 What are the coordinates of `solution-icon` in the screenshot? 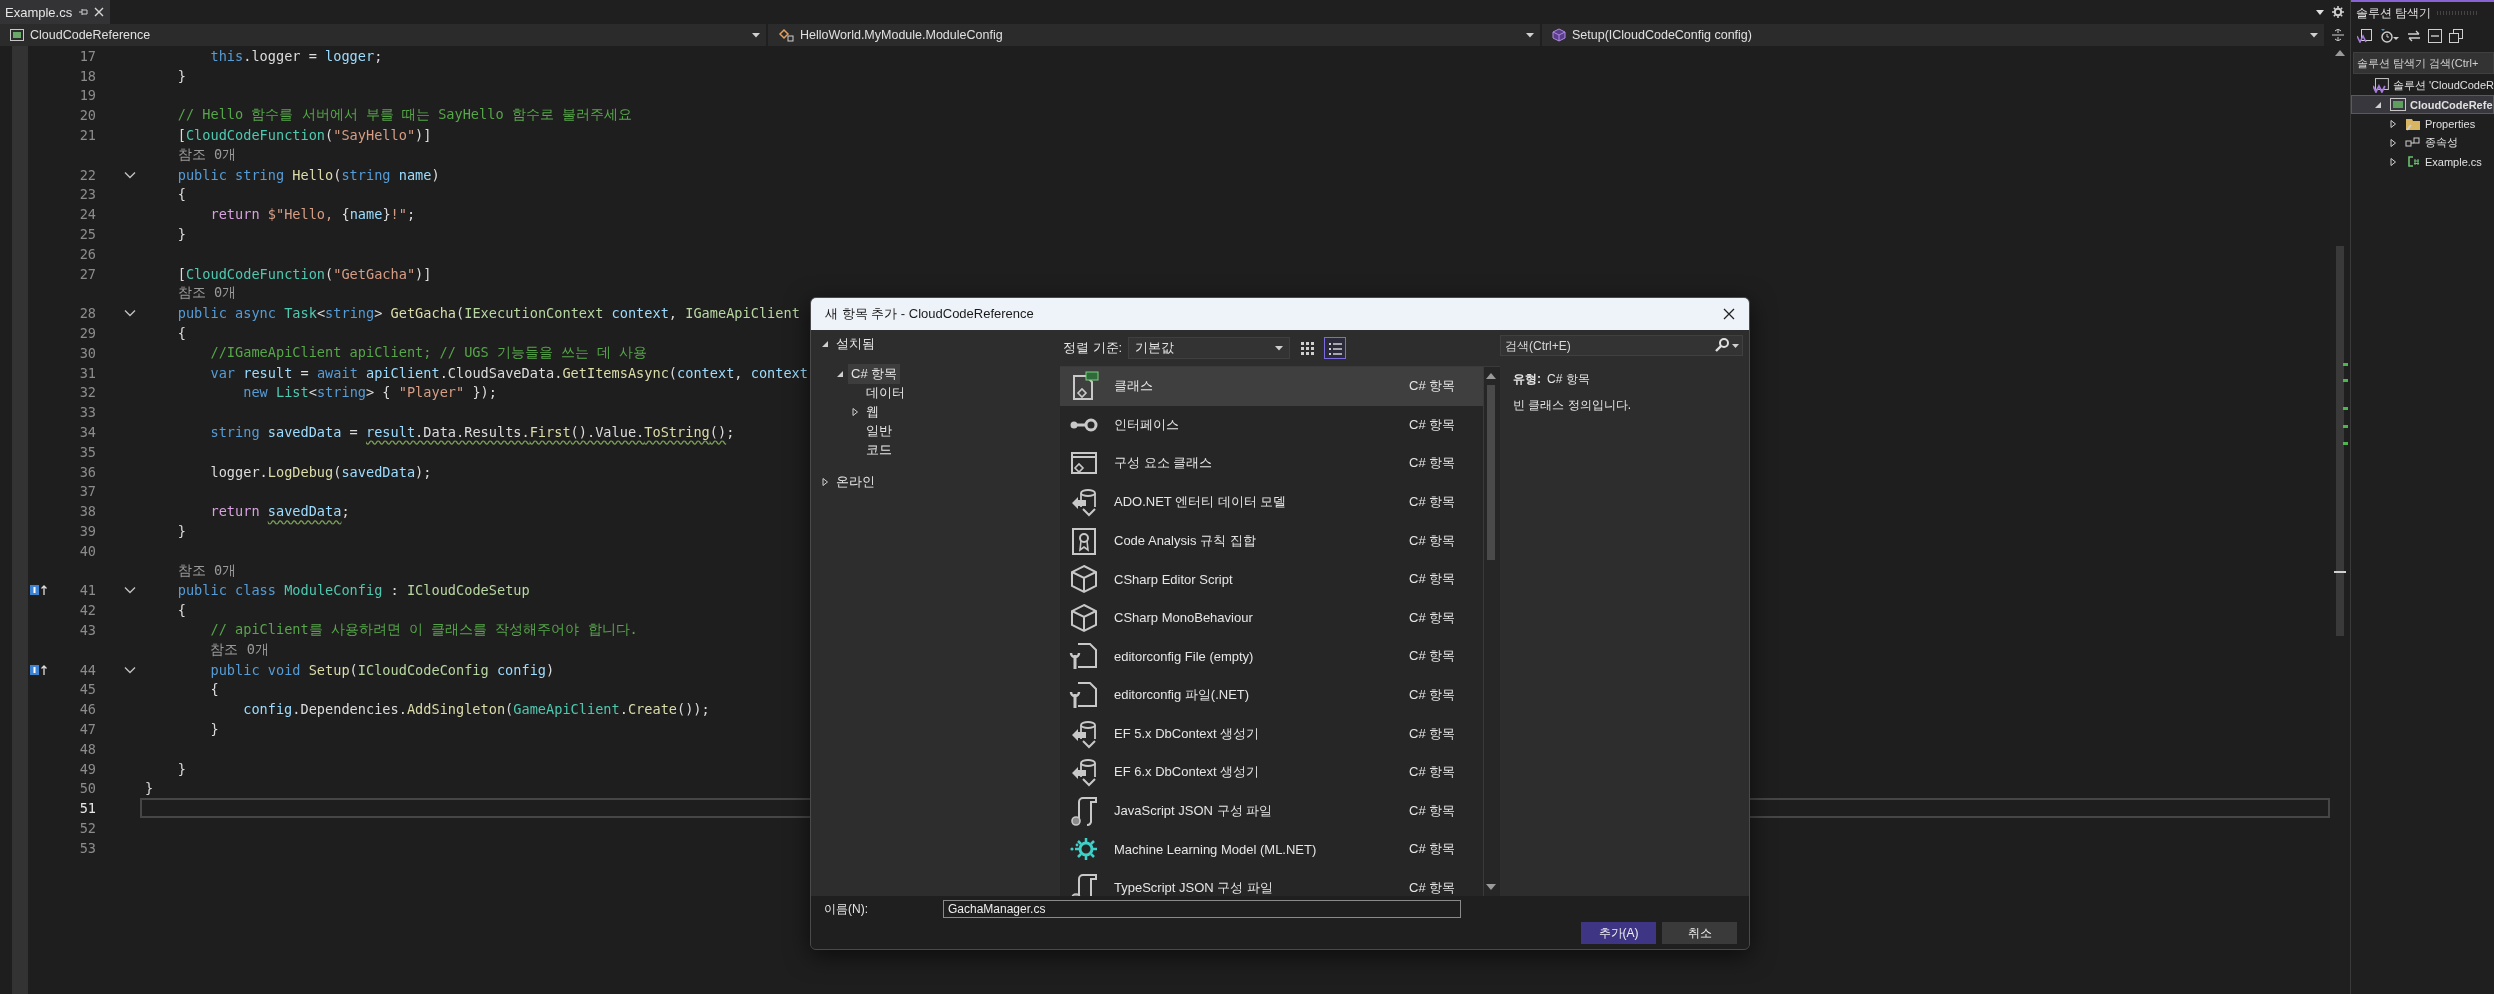 It's located at (2381, 85).